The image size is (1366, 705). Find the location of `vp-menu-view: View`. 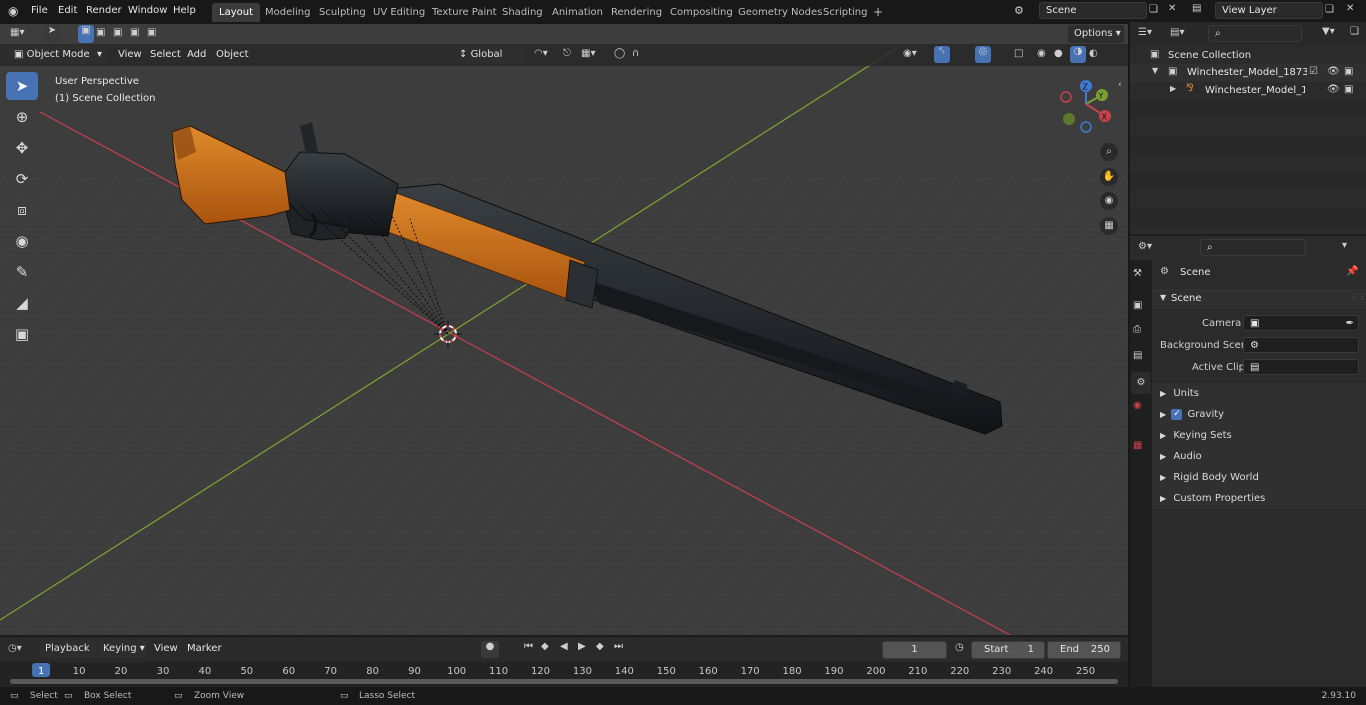

vp-menu-view: View is located at coordinates (130, 55).